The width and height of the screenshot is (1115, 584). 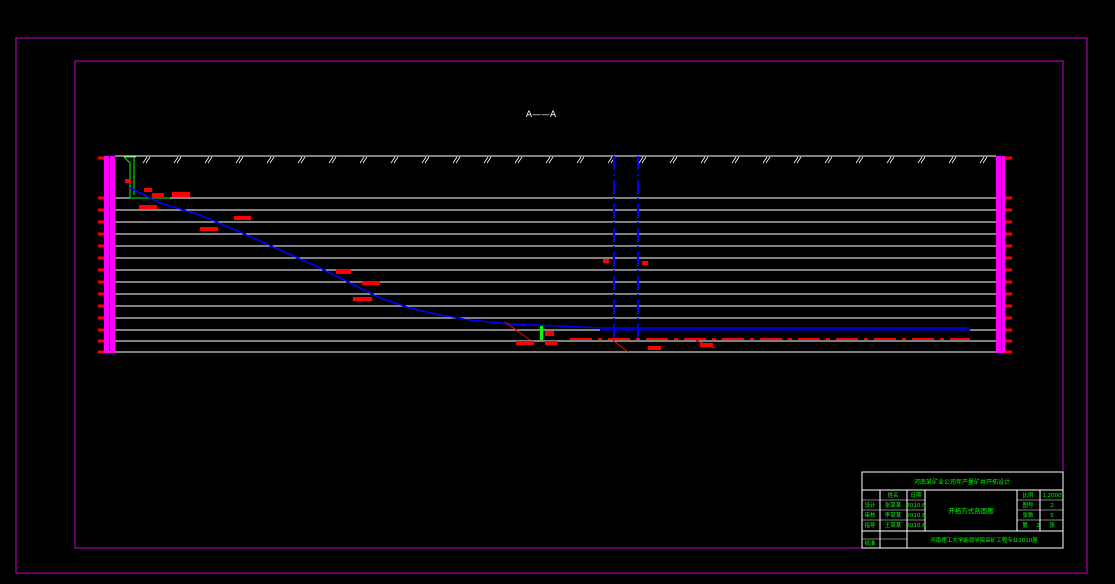 I want to click on project-title: 河南某矿业公司年产量矿井开拓设计, so click(x=962, y=482).